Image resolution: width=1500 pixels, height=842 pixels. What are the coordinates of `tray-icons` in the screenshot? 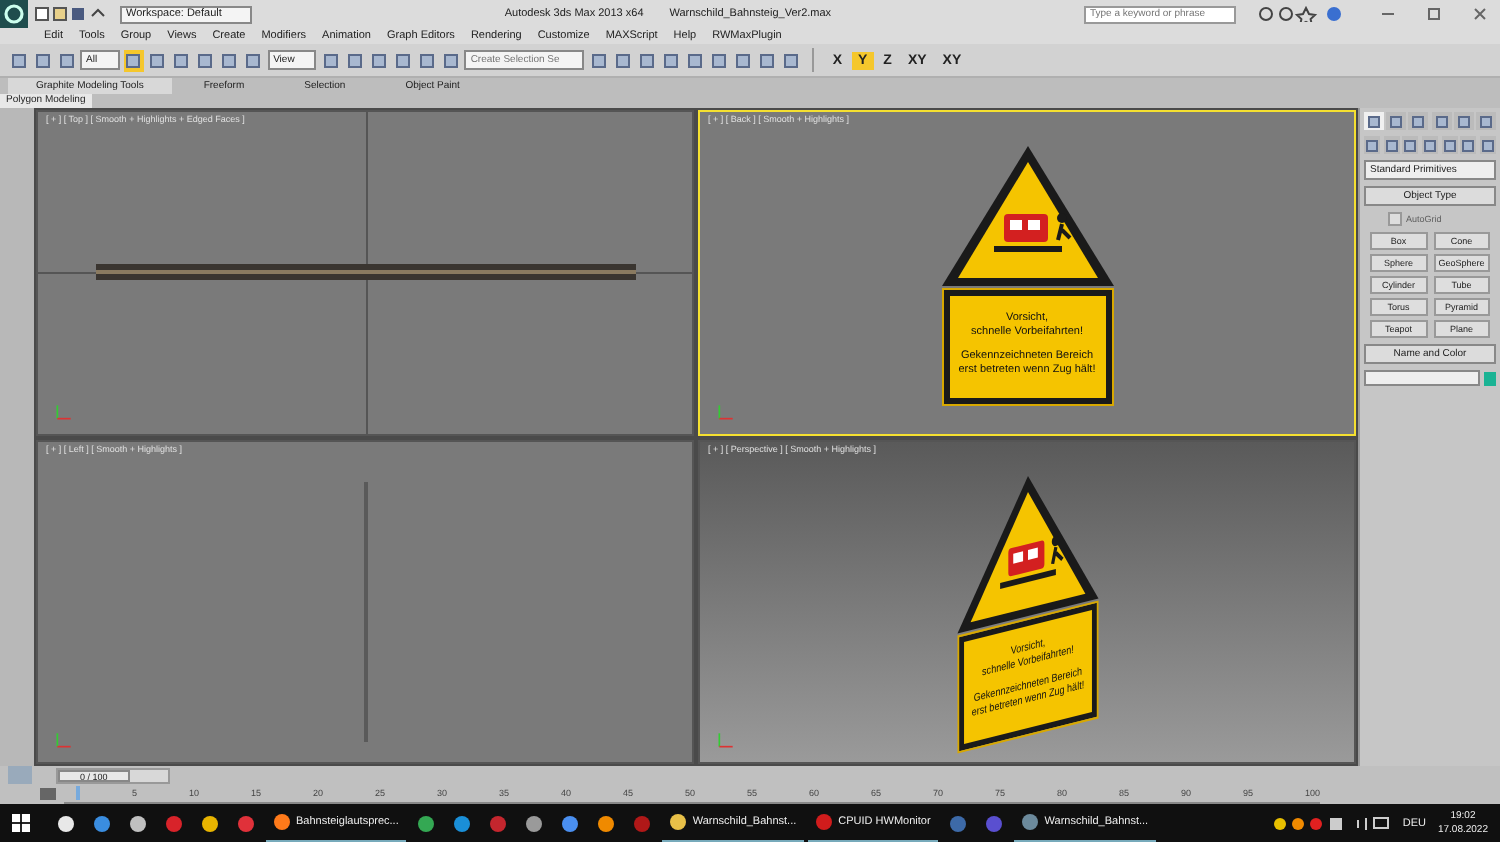 It's located at (1330, 823).